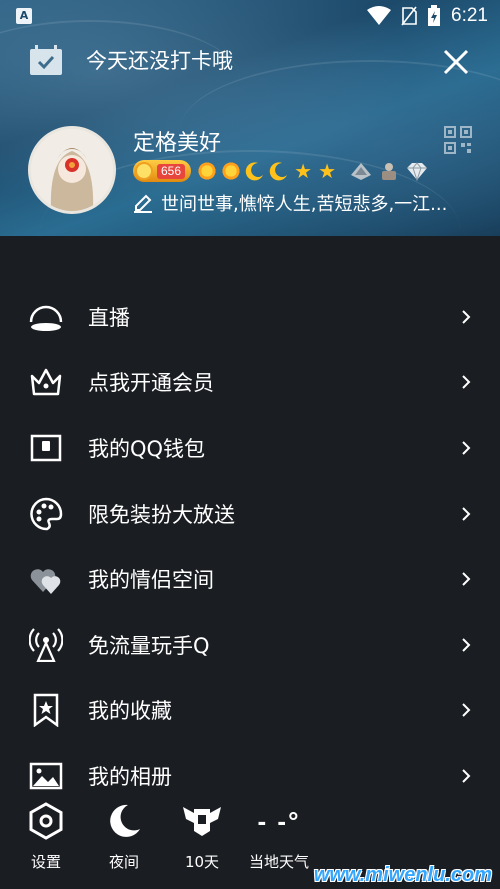 The height and width of the screenshot is (889, 500). What do you see at coordinates (46, 60) in the screenshot?
I see `calendar-check-icon` at bounding box center [46, 60].